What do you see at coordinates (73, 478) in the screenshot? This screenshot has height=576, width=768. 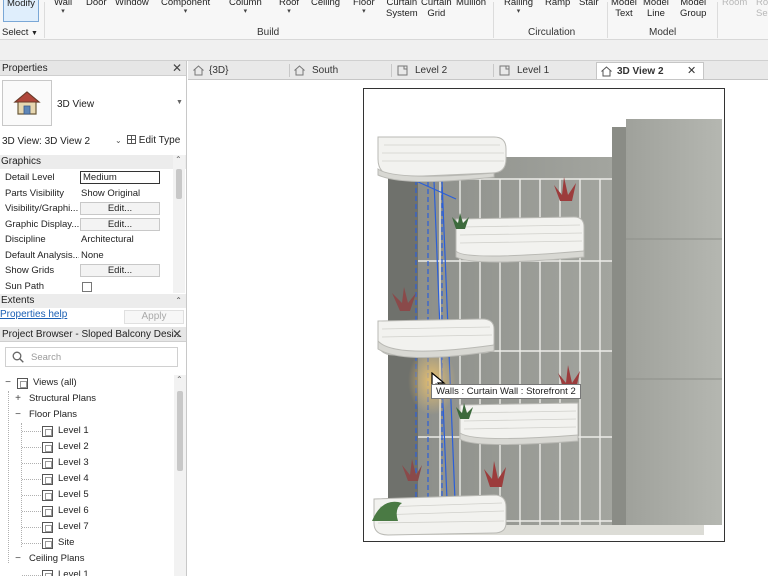 I see `tree-item-label: Level 4` at bounding box center [73, 478].